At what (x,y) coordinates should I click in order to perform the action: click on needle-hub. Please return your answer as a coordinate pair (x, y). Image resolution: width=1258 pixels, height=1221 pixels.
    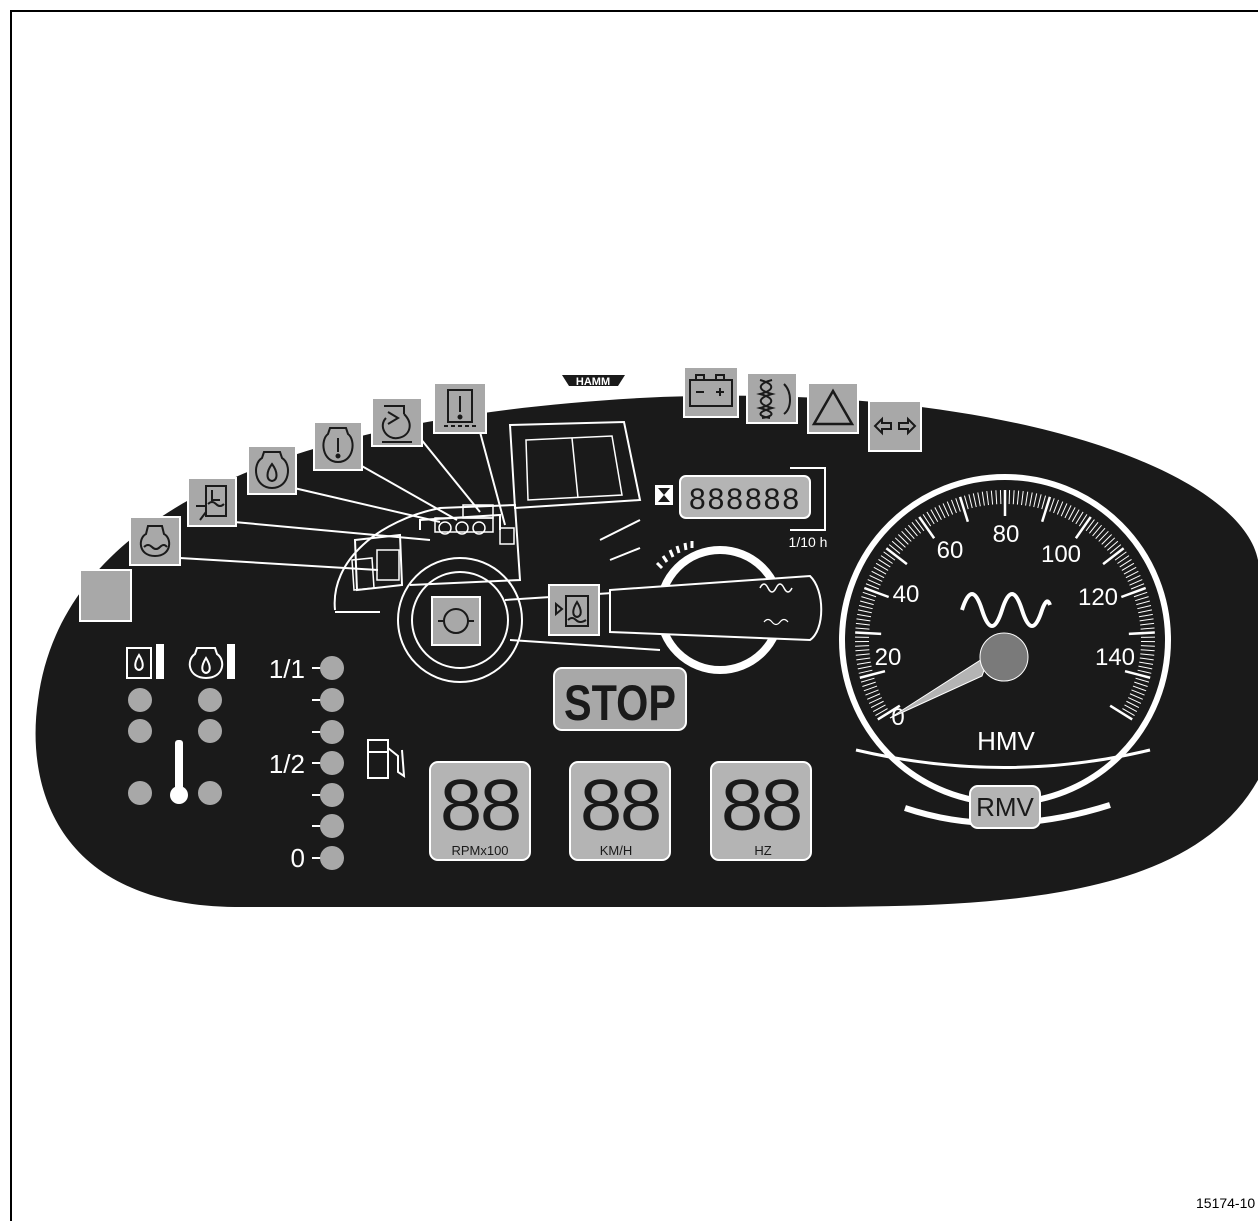
    Looking at the image, I should click on (1004, 657).